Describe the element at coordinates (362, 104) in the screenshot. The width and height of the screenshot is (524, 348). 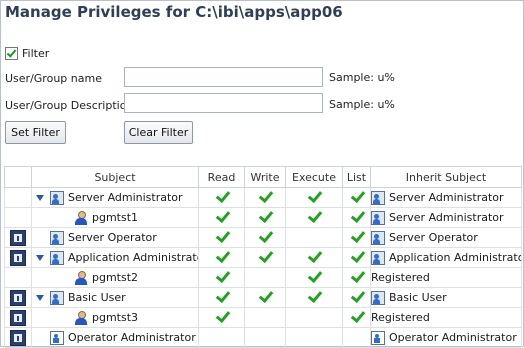
I see `sample-hint-2: Sample: u%` at that location.